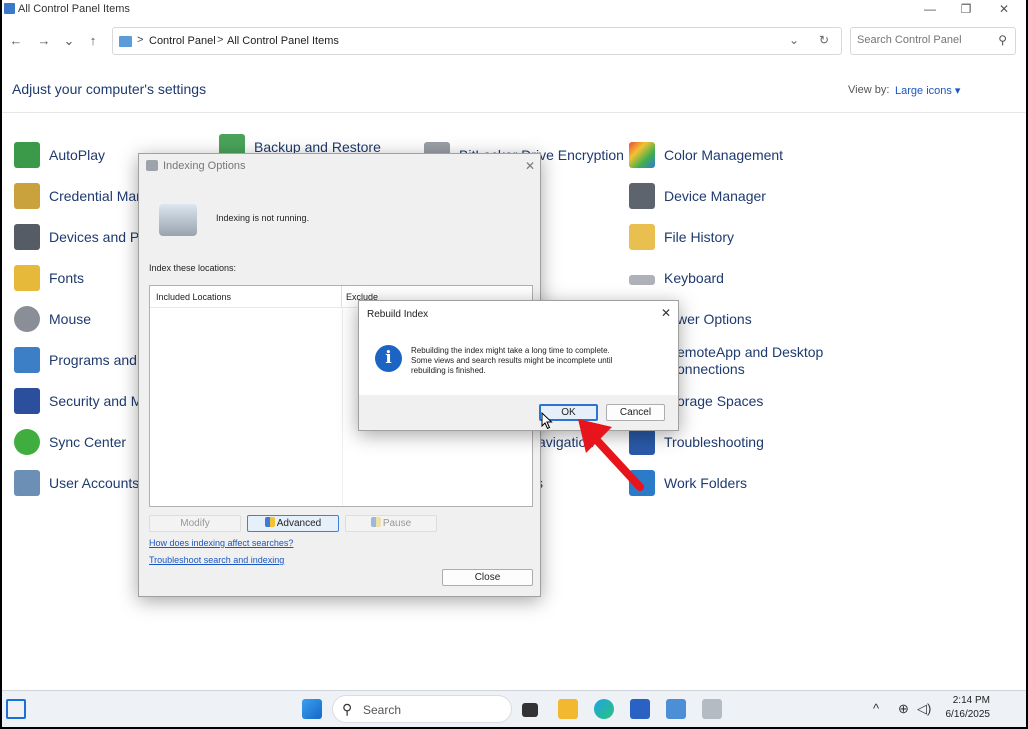 Image resolution: width=1028 pixels, height=729 pixels. I want to click on device-manager-icon, so click(642, 196).